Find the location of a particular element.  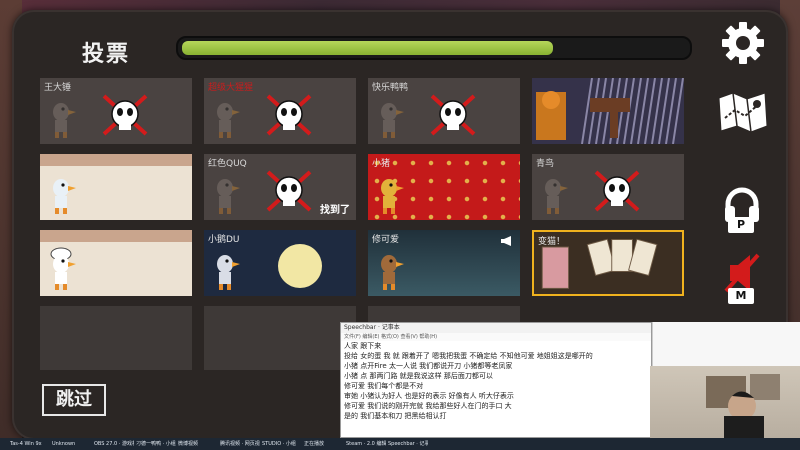

notepad-menu: 文件(F) 编辑(E) 格式(O) 查看(V) 帮助(H) is located at coordinates (496, 337).